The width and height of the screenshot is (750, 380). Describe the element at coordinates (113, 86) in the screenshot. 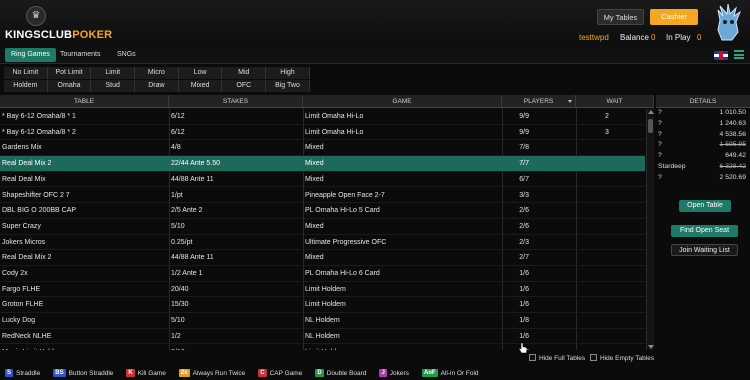

I see `filter-stud: Stud` at that location.